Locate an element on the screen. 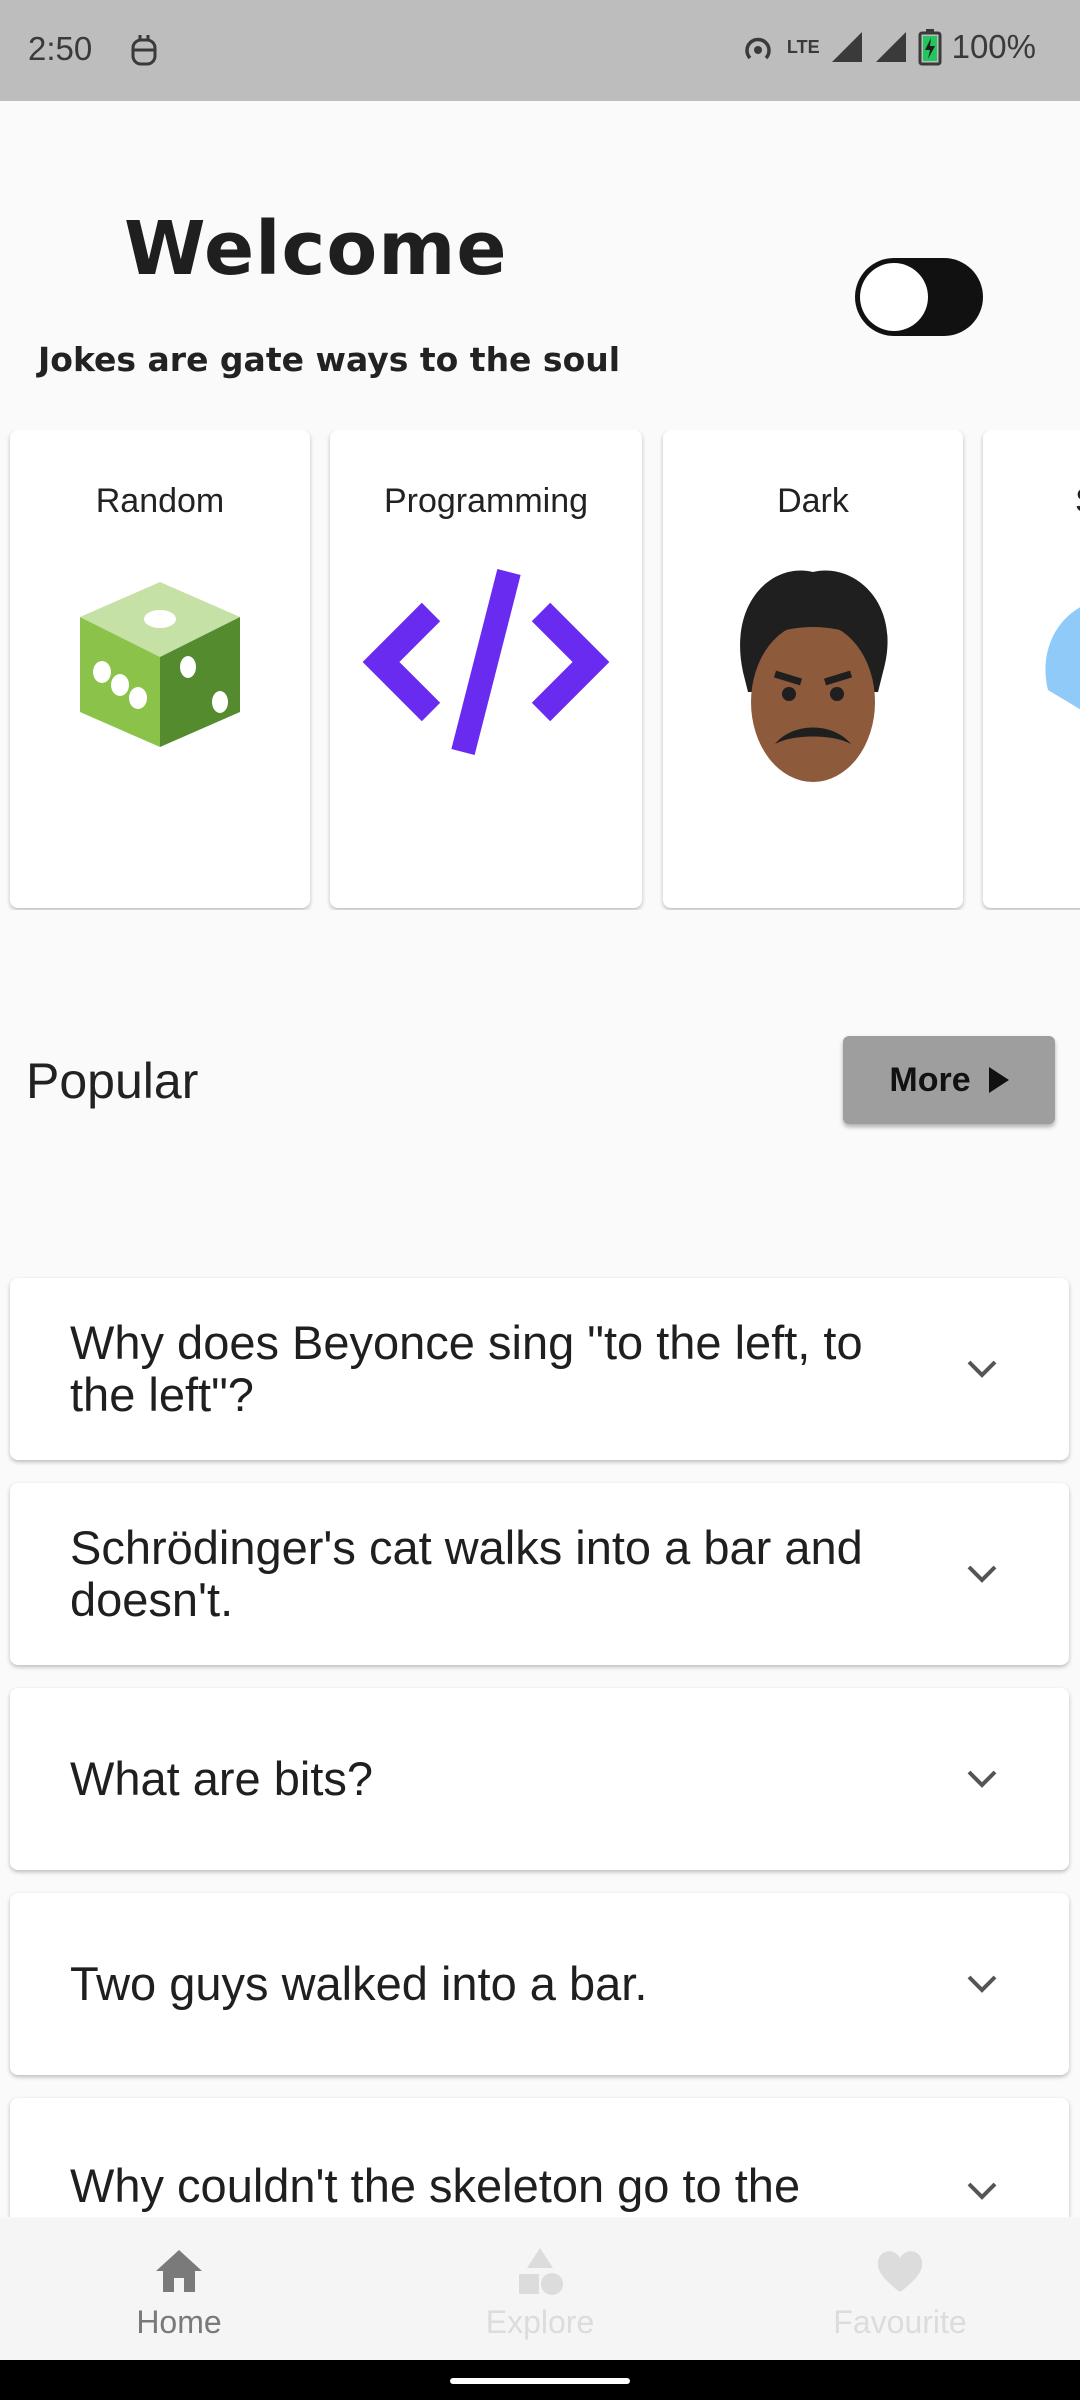  popular-section-title: Popular is located at coordinates (112, 1081).